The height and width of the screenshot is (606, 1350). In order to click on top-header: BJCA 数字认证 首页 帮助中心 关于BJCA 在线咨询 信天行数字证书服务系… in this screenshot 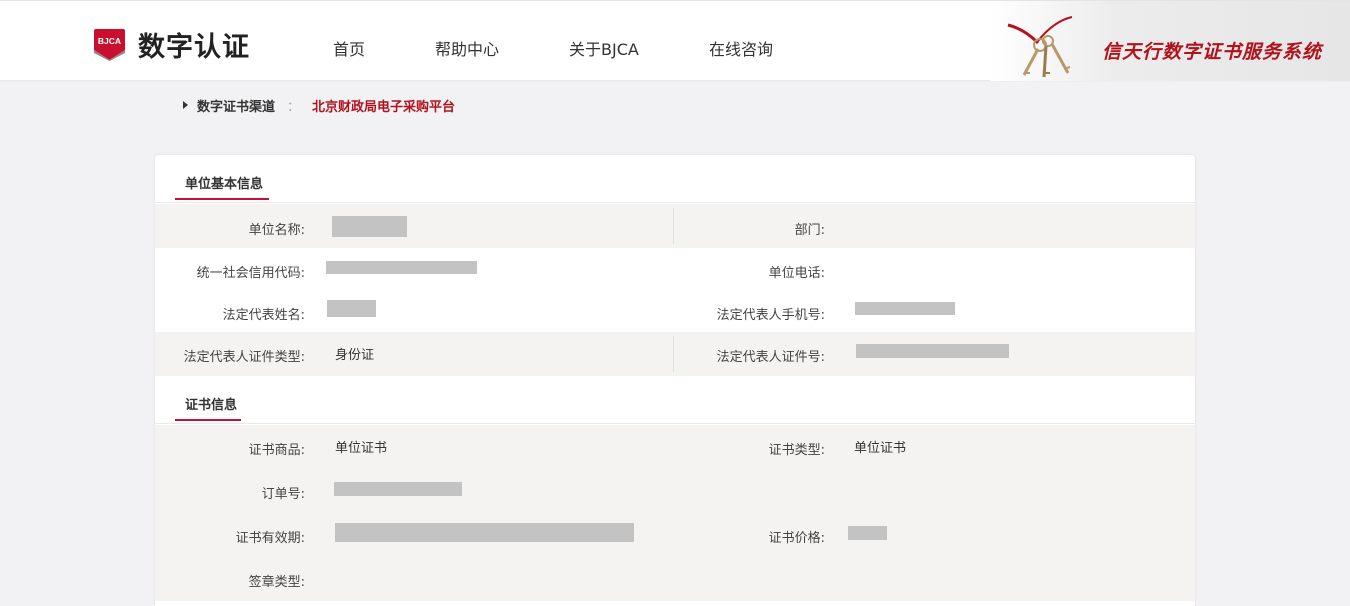, I will do `click(675, 40)`.